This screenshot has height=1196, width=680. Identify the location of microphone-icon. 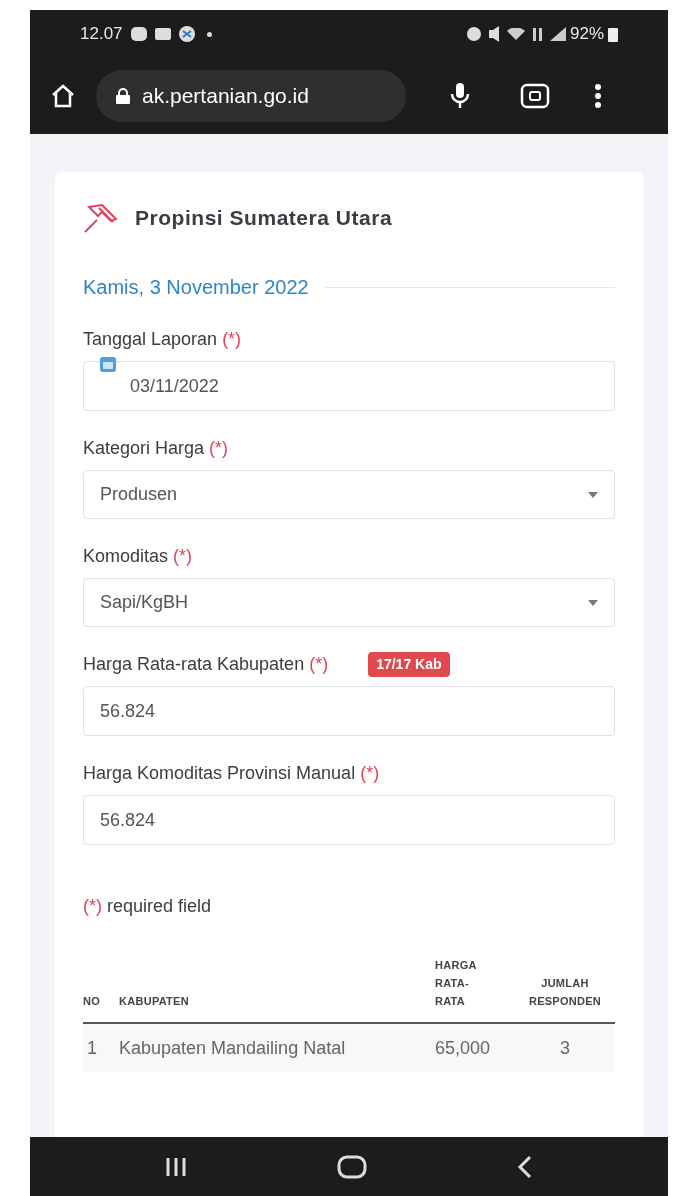
(460, 96).